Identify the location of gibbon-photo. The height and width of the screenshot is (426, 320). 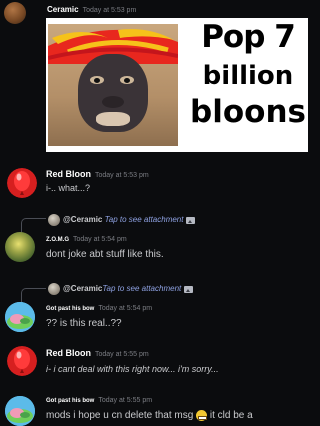
(113, 85).